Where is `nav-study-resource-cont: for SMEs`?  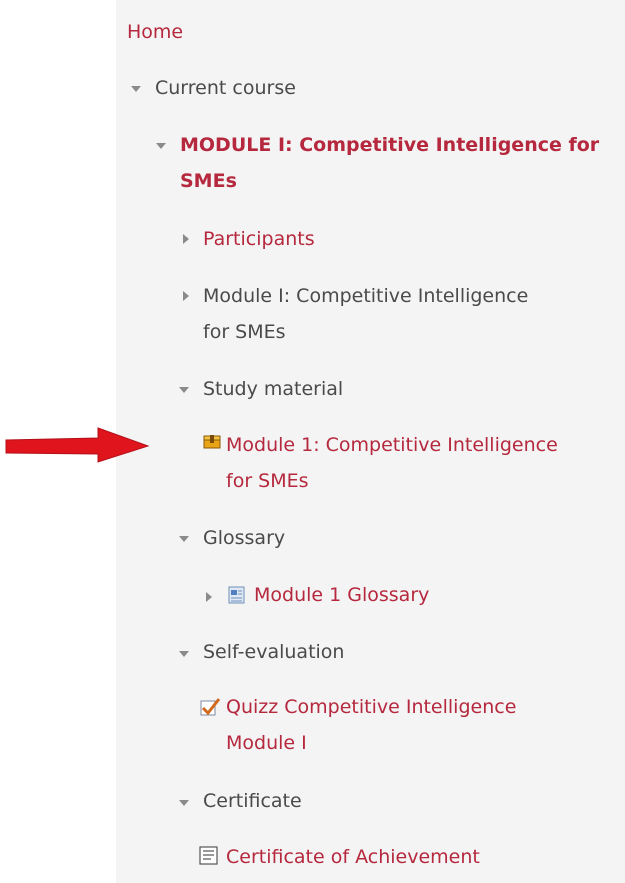
nav-study-resource-cont: for SMEs is located at coordinates (267, 481).